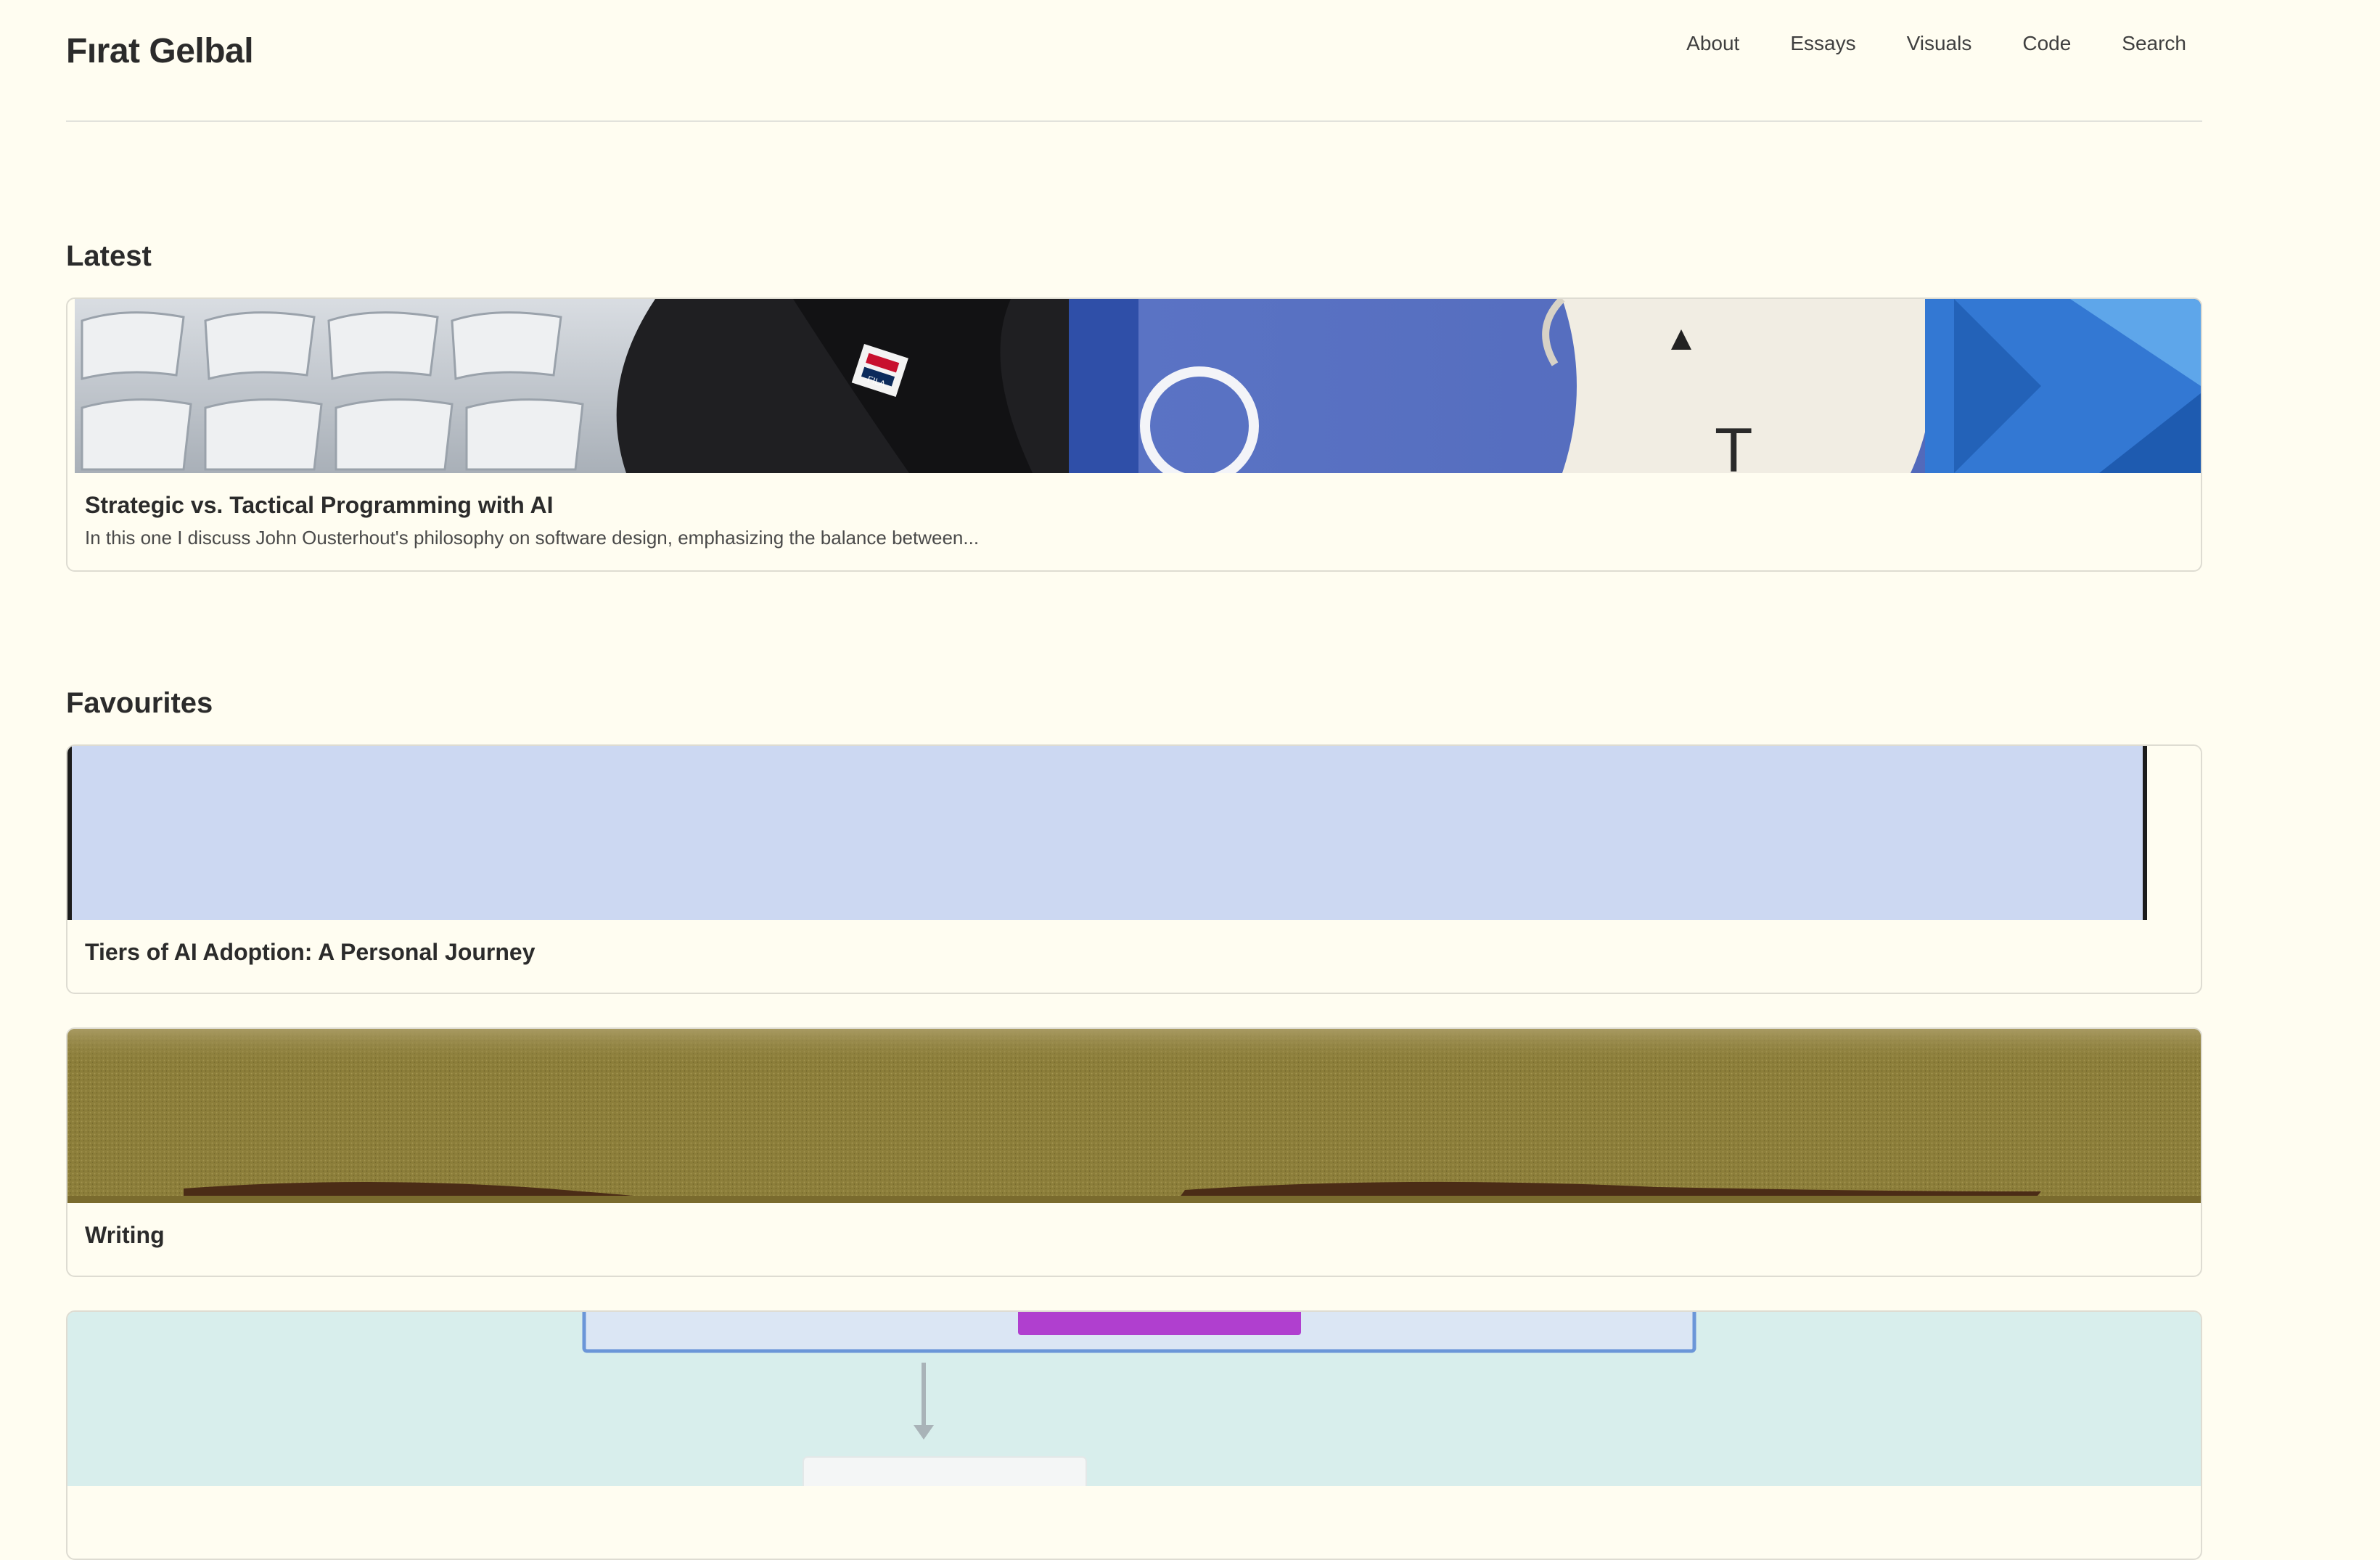 The height and width of the screenshot is (1560, 2380). What do you see at coordinates (1734, 444) in the screenshot?
I see `svg-text: T` at bounding box center [1734, 444].